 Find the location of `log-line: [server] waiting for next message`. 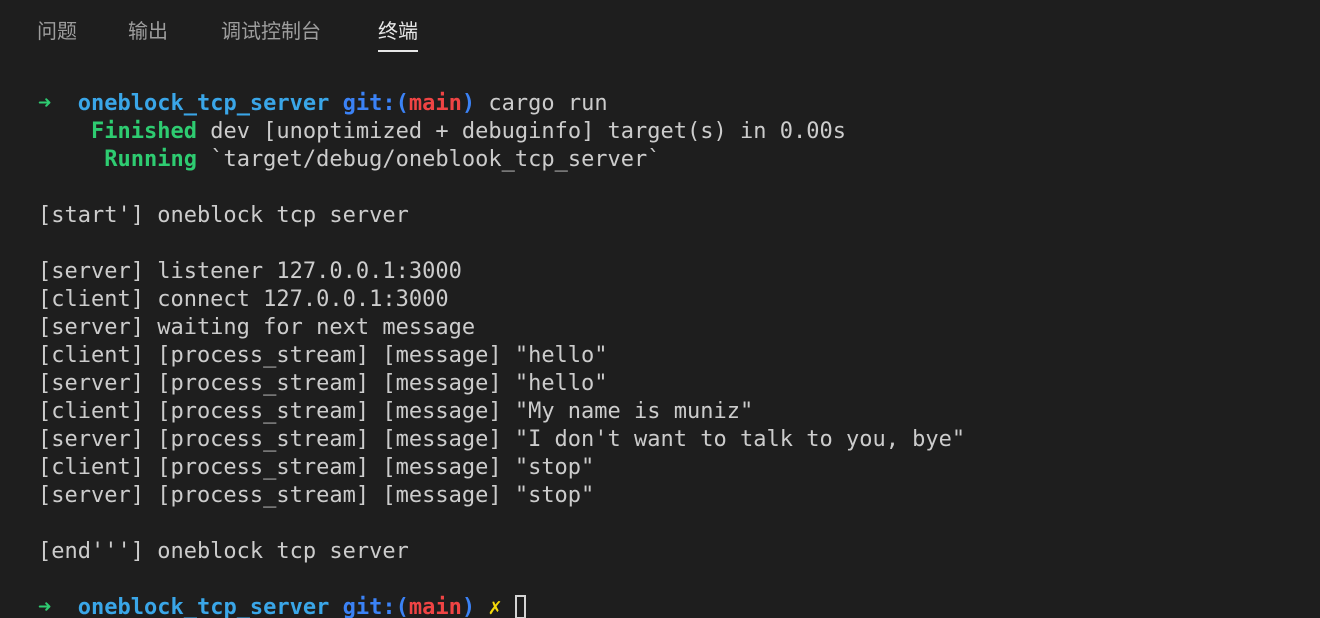

log-line: [server] waiting for next message is located at coordinates (257, 327).